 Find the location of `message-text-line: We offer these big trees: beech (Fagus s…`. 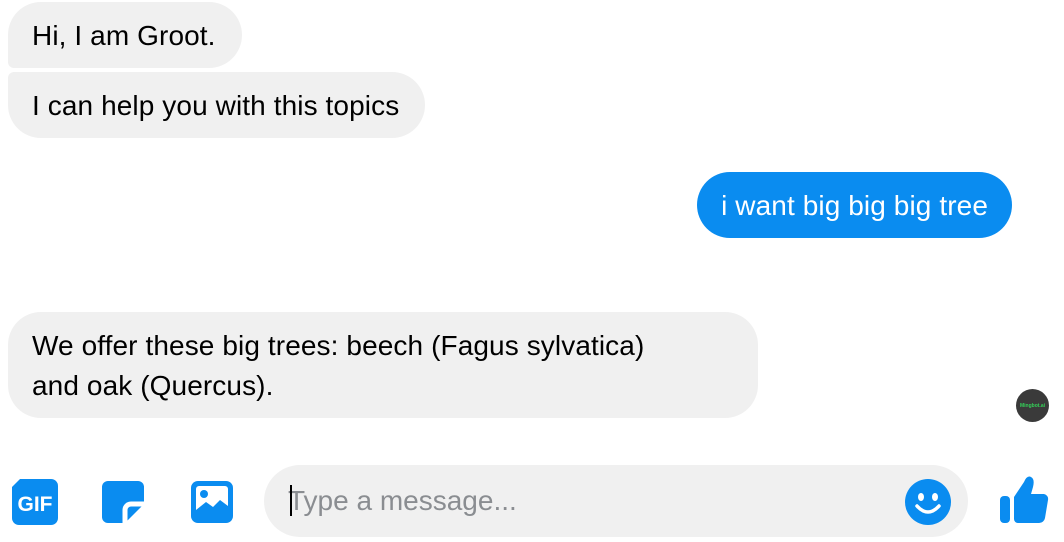

message-text-line: We offer these big trees: beech (Fagus s… is located at coordinates (338, 345).